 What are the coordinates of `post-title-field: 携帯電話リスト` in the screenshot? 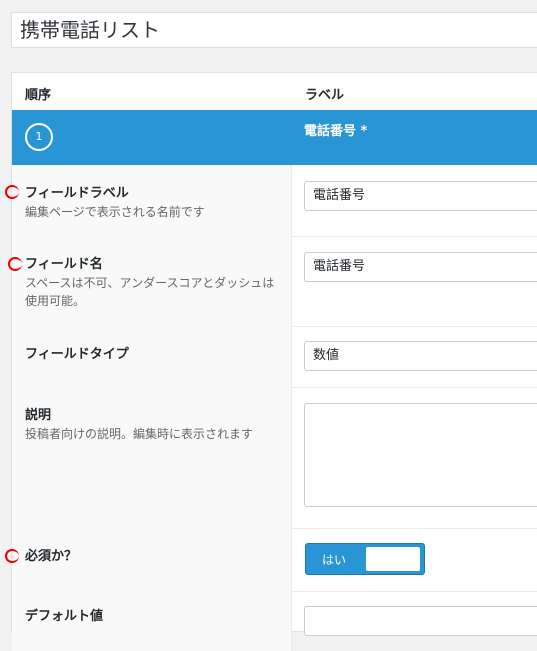 It's located at (274, 30).